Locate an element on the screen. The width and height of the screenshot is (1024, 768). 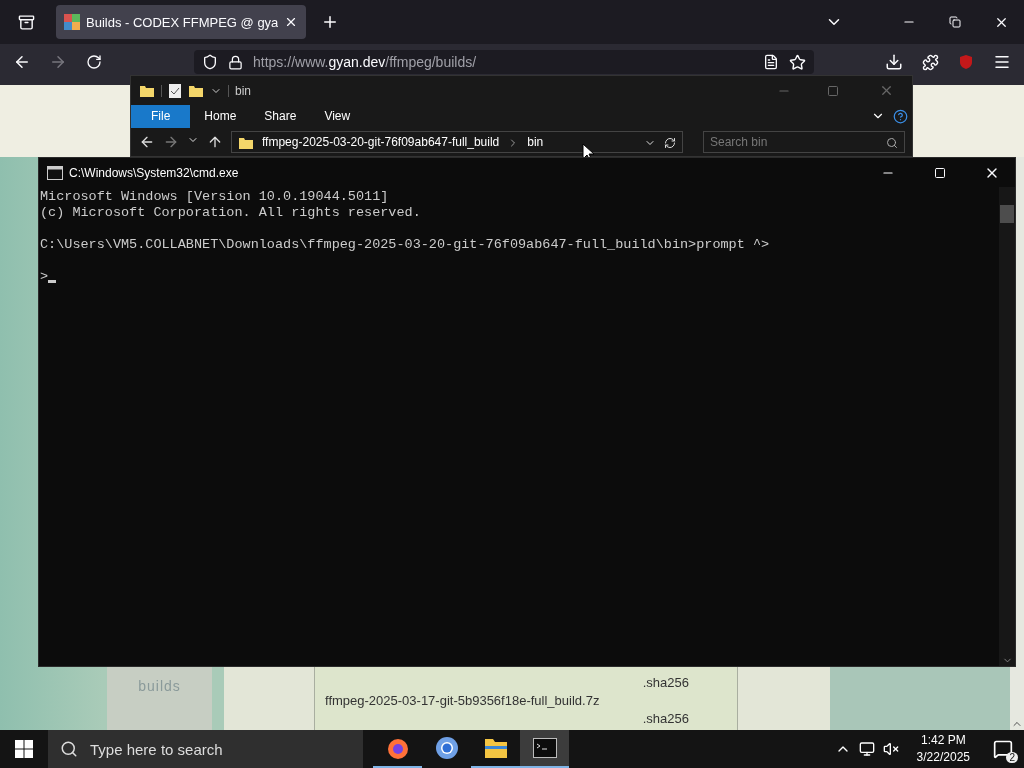
ribbon-tab: Share is located at coordinates (280, 116).